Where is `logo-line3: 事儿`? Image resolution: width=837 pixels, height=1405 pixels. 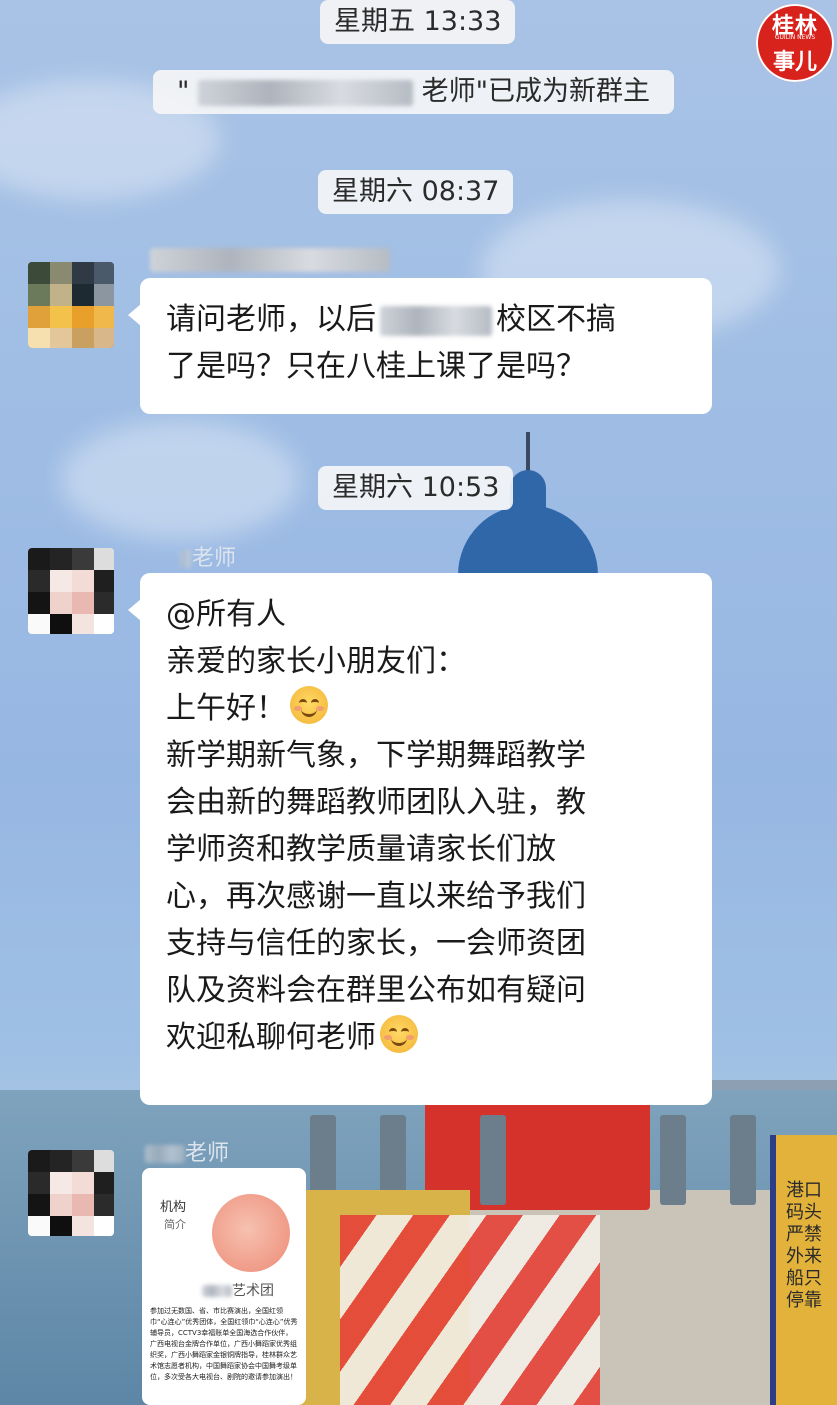
logo-line3: 事儿 is located at coordinates (794, 62).